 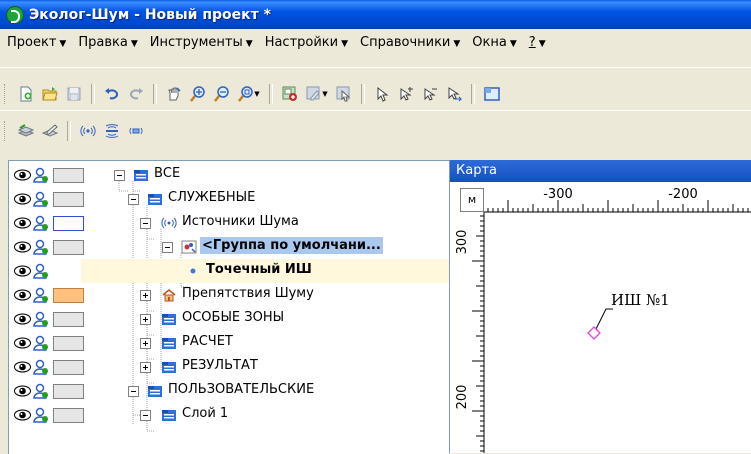 I want to click on remove-point-button, so click(x=430, y=94).